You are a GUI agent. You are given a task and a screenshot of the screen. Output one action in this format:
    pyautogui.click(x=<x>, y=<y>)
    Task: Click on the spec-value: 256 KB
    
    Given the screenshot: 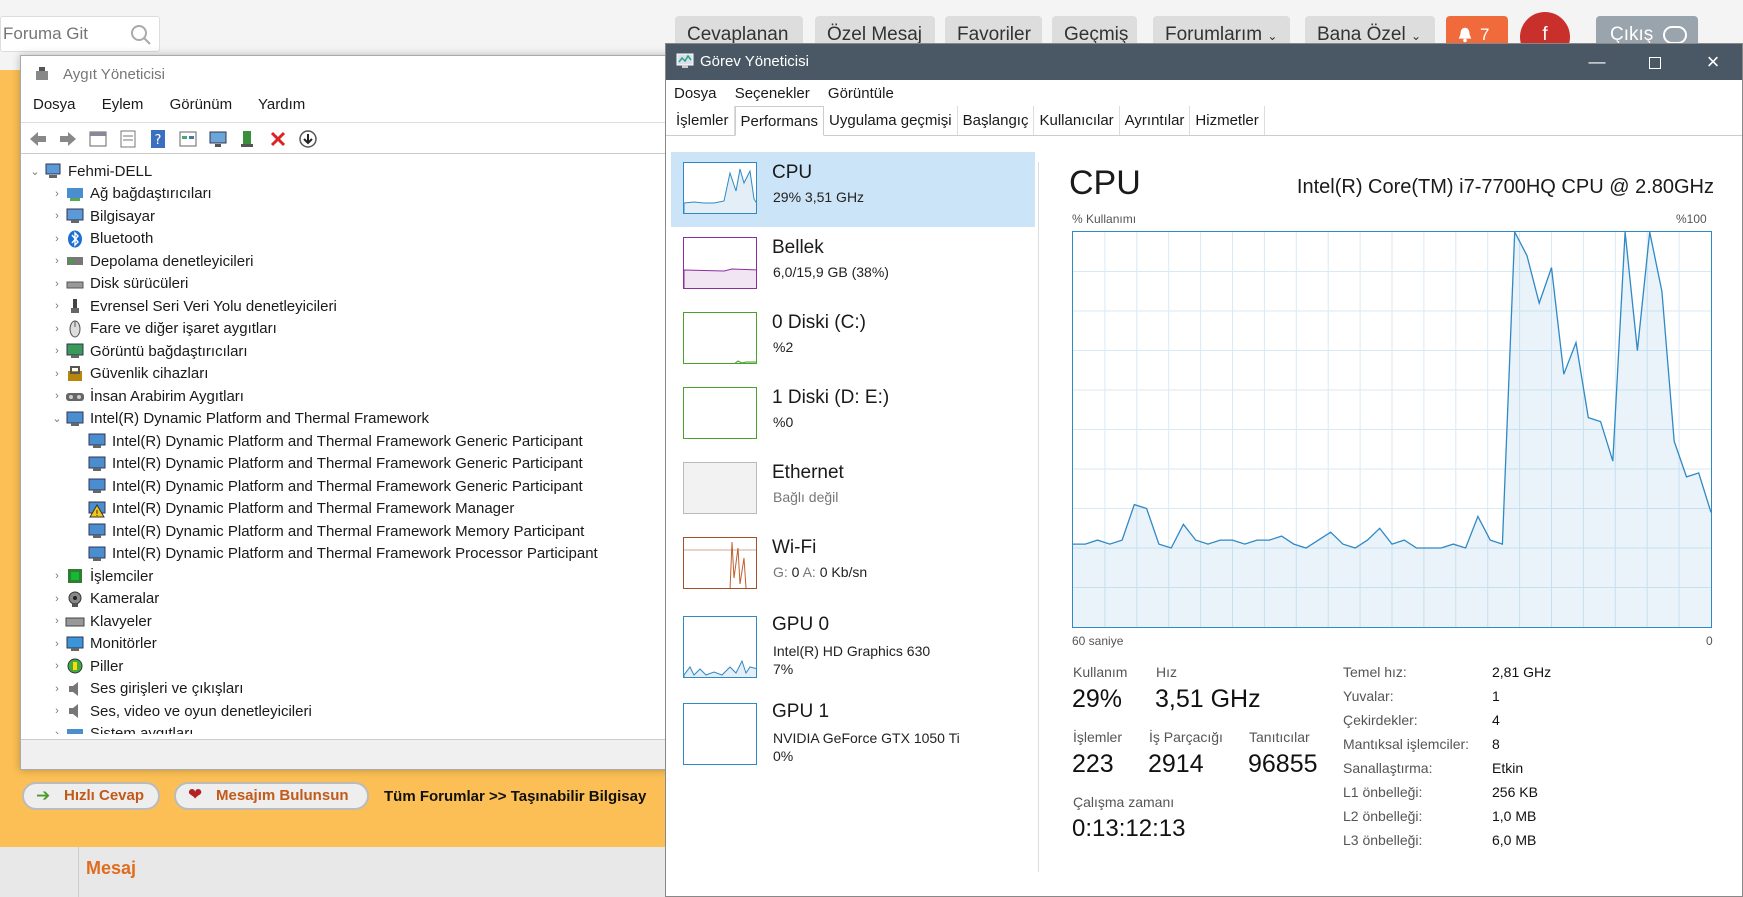 What is the action you would take?
    pyautogui.click(x=1515, y=792)
    